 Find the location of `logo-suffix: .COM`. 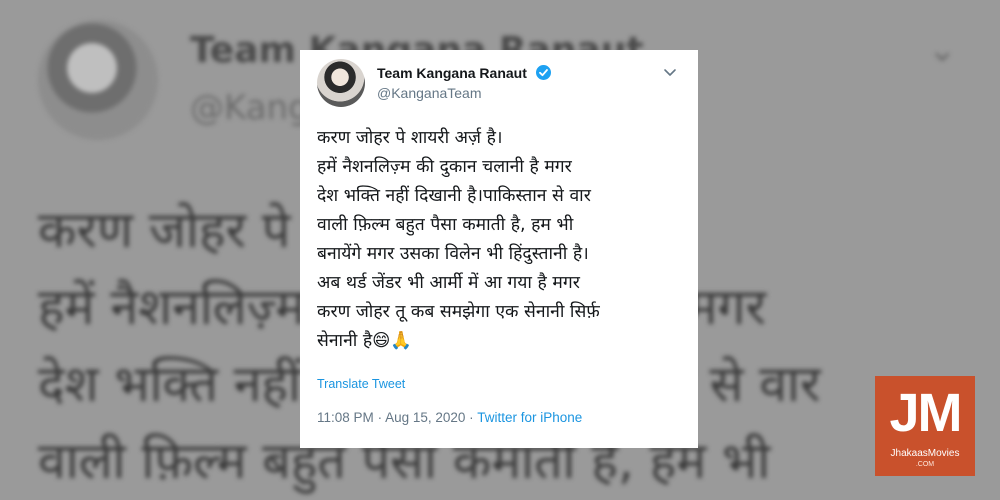

logo-suffix: .COM is located at coordinates (925, 464).